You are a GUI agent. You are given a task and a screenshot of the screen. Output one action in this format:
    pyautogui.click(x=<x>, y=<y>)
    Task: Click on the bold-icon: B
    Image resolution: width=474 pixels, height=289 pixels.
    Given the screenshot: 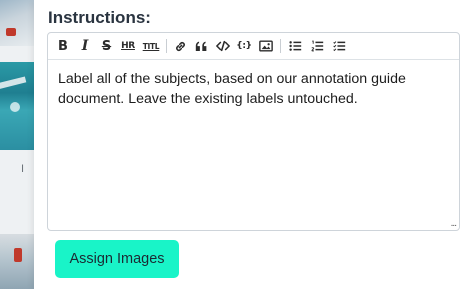 What is the action you would take?
    pyautogui.click(x=63, y=46)
    